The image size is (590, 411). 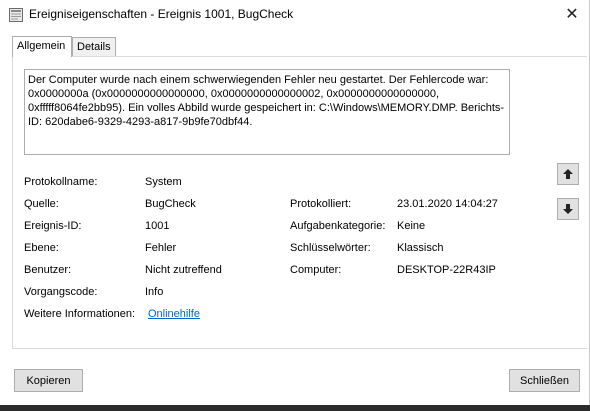 I want to click on online-help-link: Onlinehilfe, so click(x=174, y=314).